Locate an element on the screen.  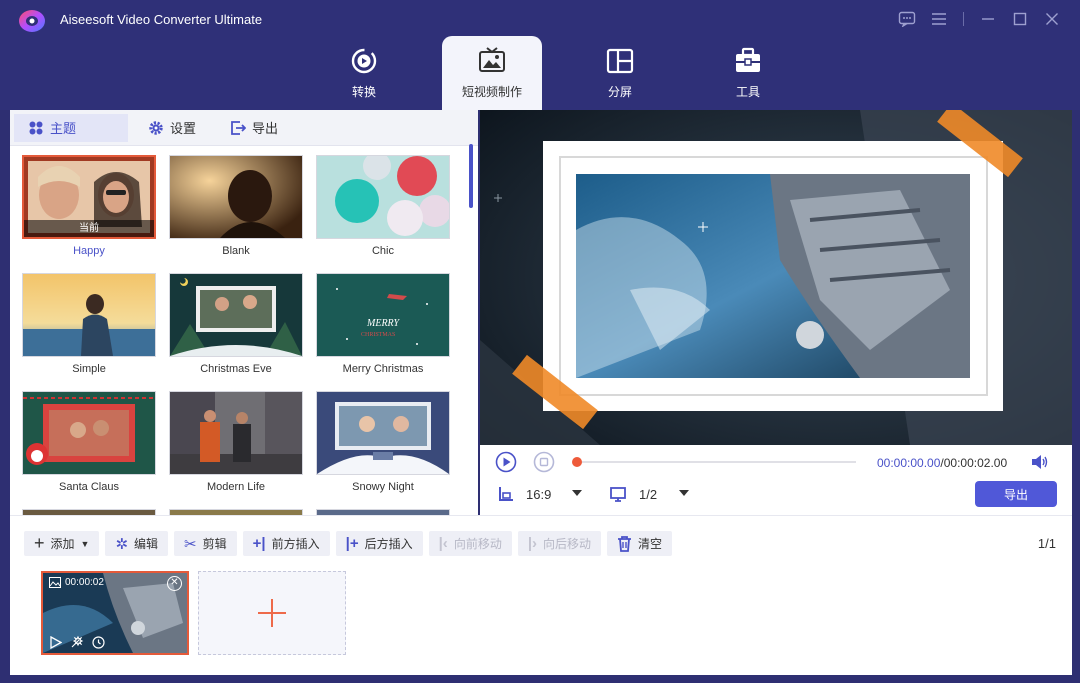
stop-button is located at coordinates (544, 462).